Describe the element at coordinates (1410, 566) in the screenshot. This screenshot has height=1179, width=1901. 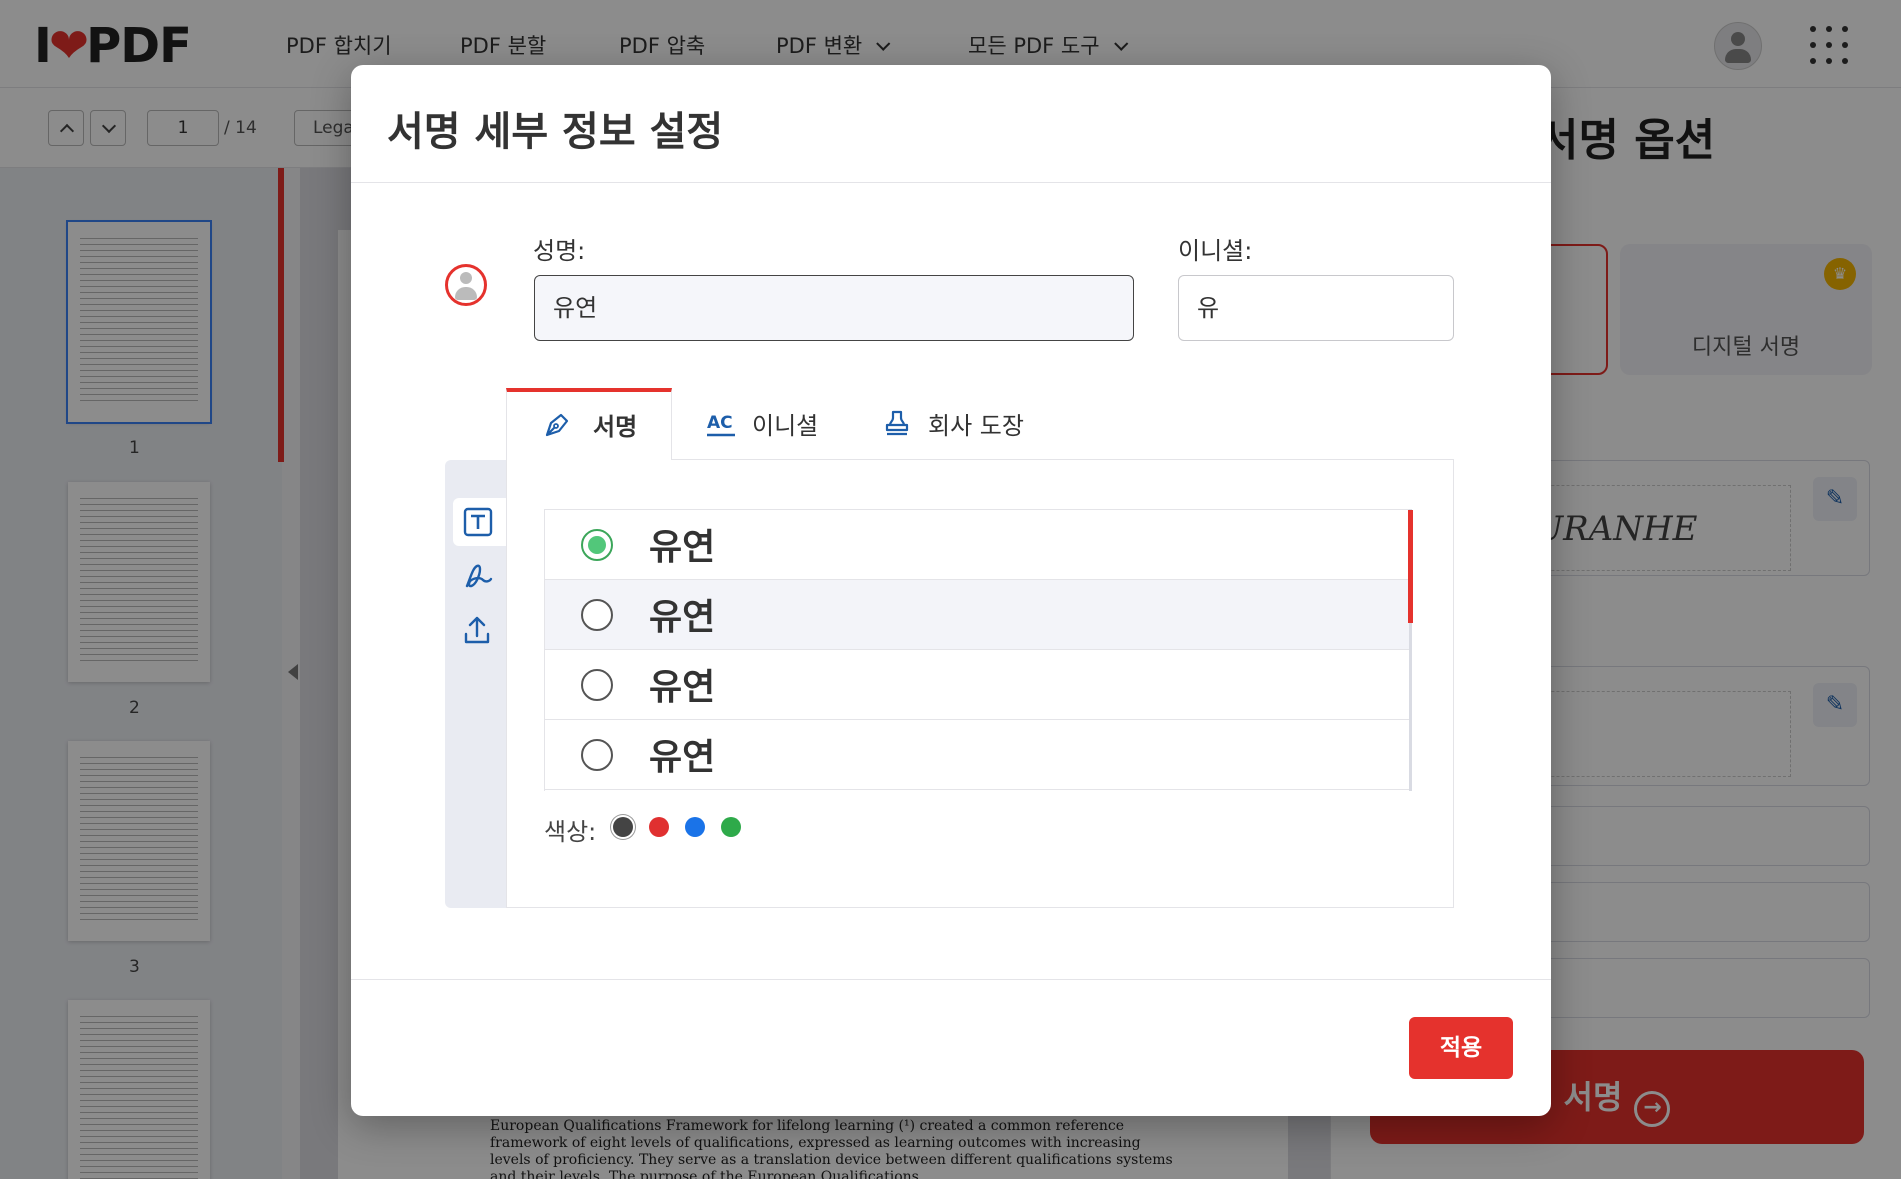
I see `list-scrollbar-thumb` at that location.